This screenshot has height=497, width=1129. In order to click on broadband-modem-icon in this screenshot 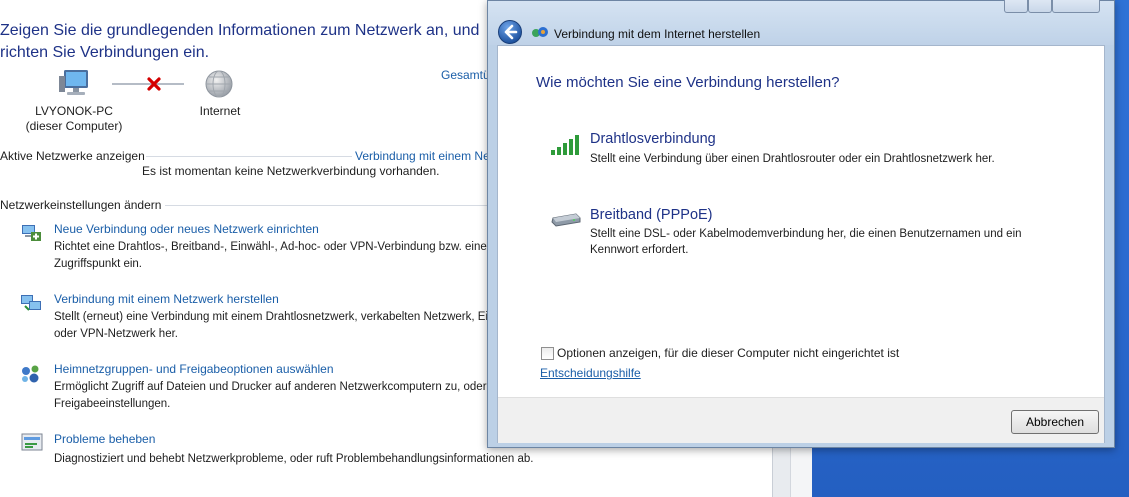, I will do `click(566, 220)`.